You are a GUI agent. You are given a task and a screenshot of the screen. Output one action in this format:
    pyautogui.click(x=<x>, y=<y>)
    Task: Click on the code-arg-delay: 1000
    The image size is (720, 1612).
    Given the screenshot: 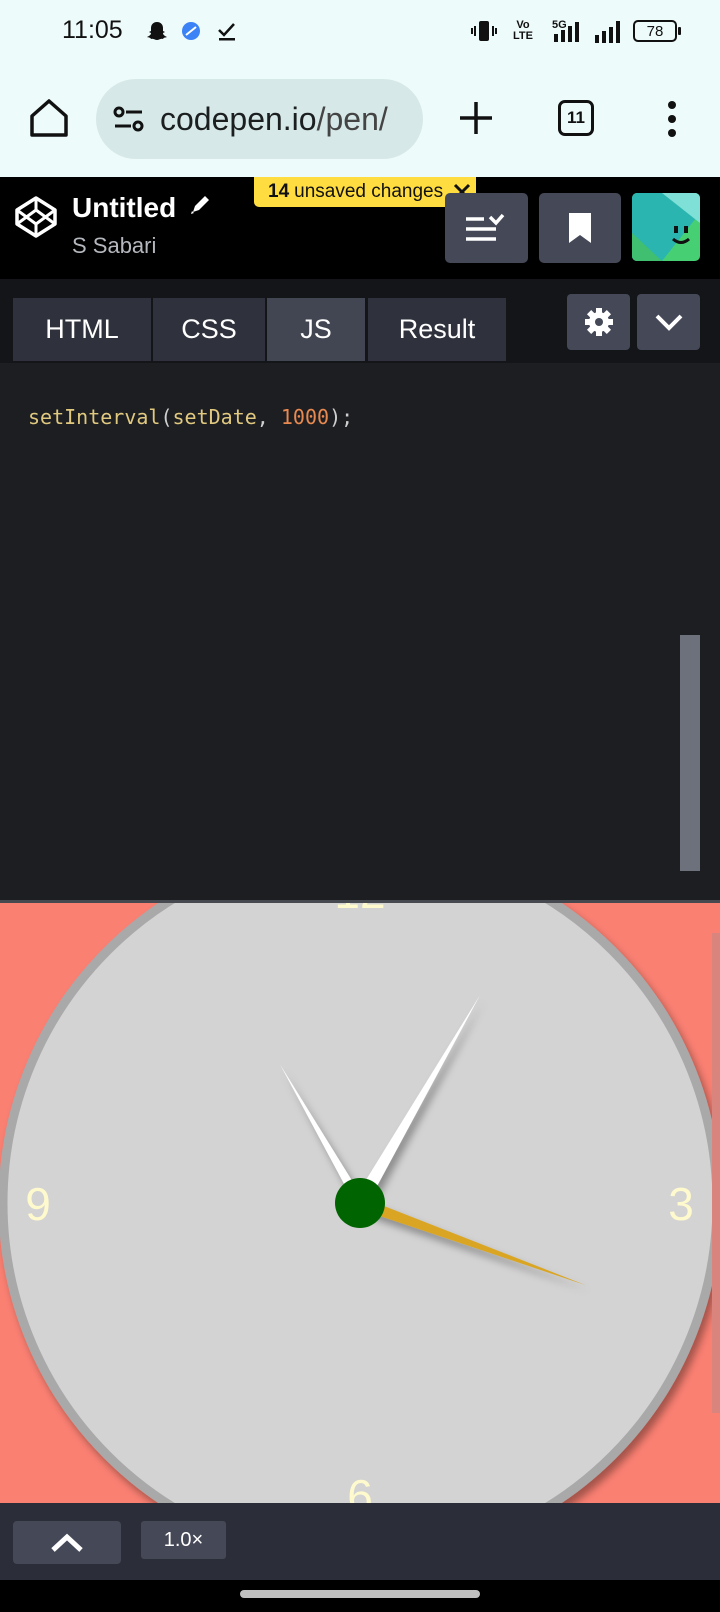 What is the action you would take?
    pyautogui.click(x=305, y=417)
    